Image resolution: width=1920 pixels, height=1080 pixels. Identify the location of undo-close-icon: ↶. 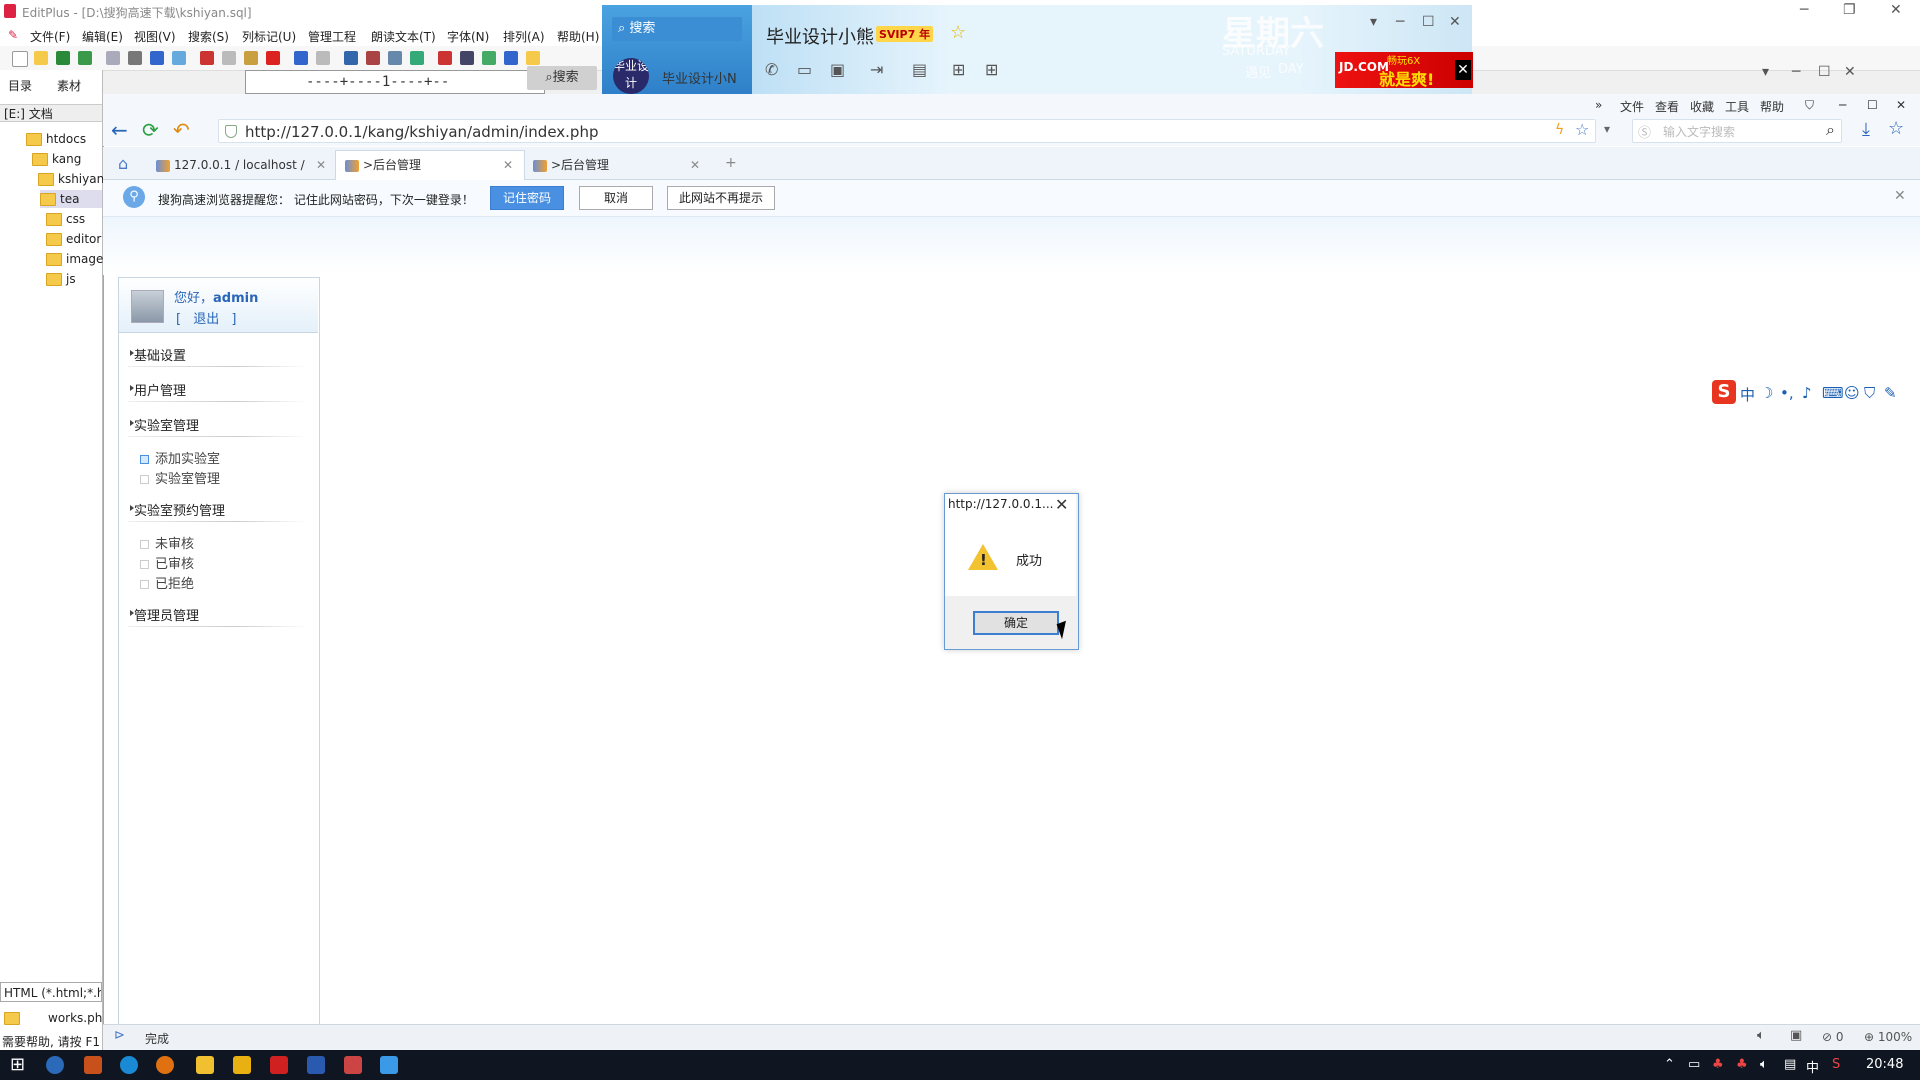
(181, 130).